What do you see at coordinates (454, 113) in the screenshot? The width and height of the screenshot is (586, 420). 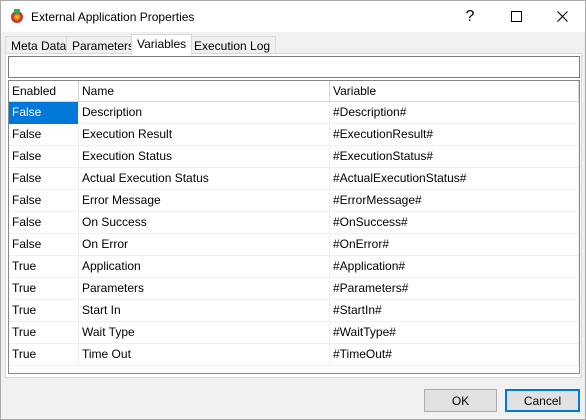 I see `cell-variable: #Description#` at bounding box center [454, 113].